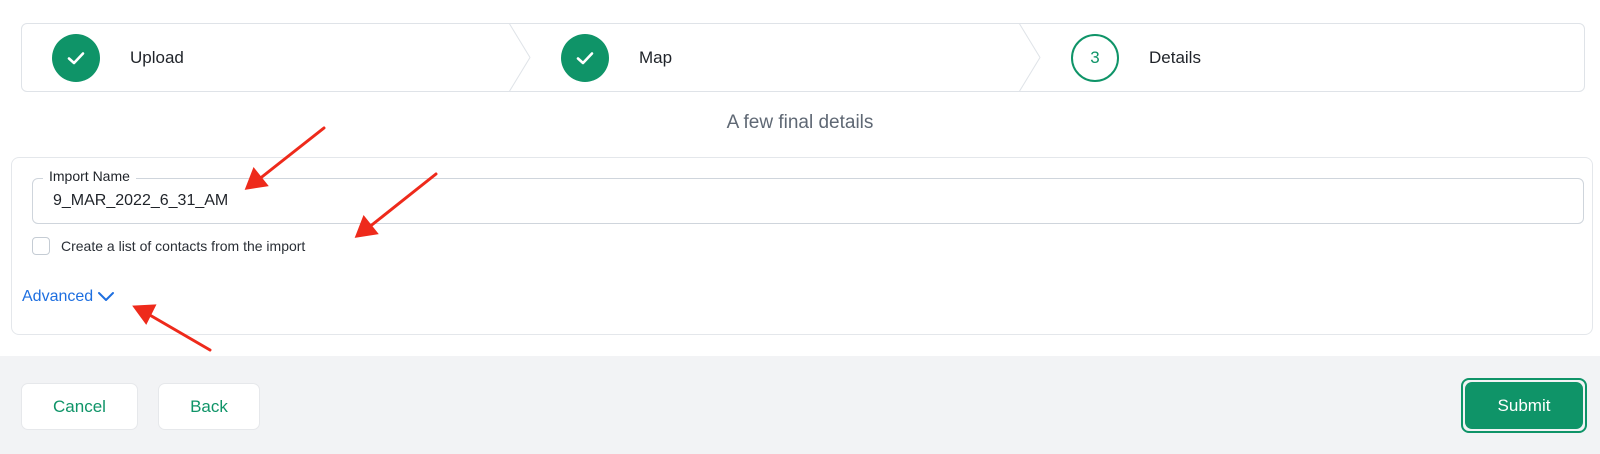 This screenshot has width=1600, height=454. What do you see at coordinates (79, 406) in the screenshot?
I see `cancel-button: Cancel` at bounding box center [79, 406].